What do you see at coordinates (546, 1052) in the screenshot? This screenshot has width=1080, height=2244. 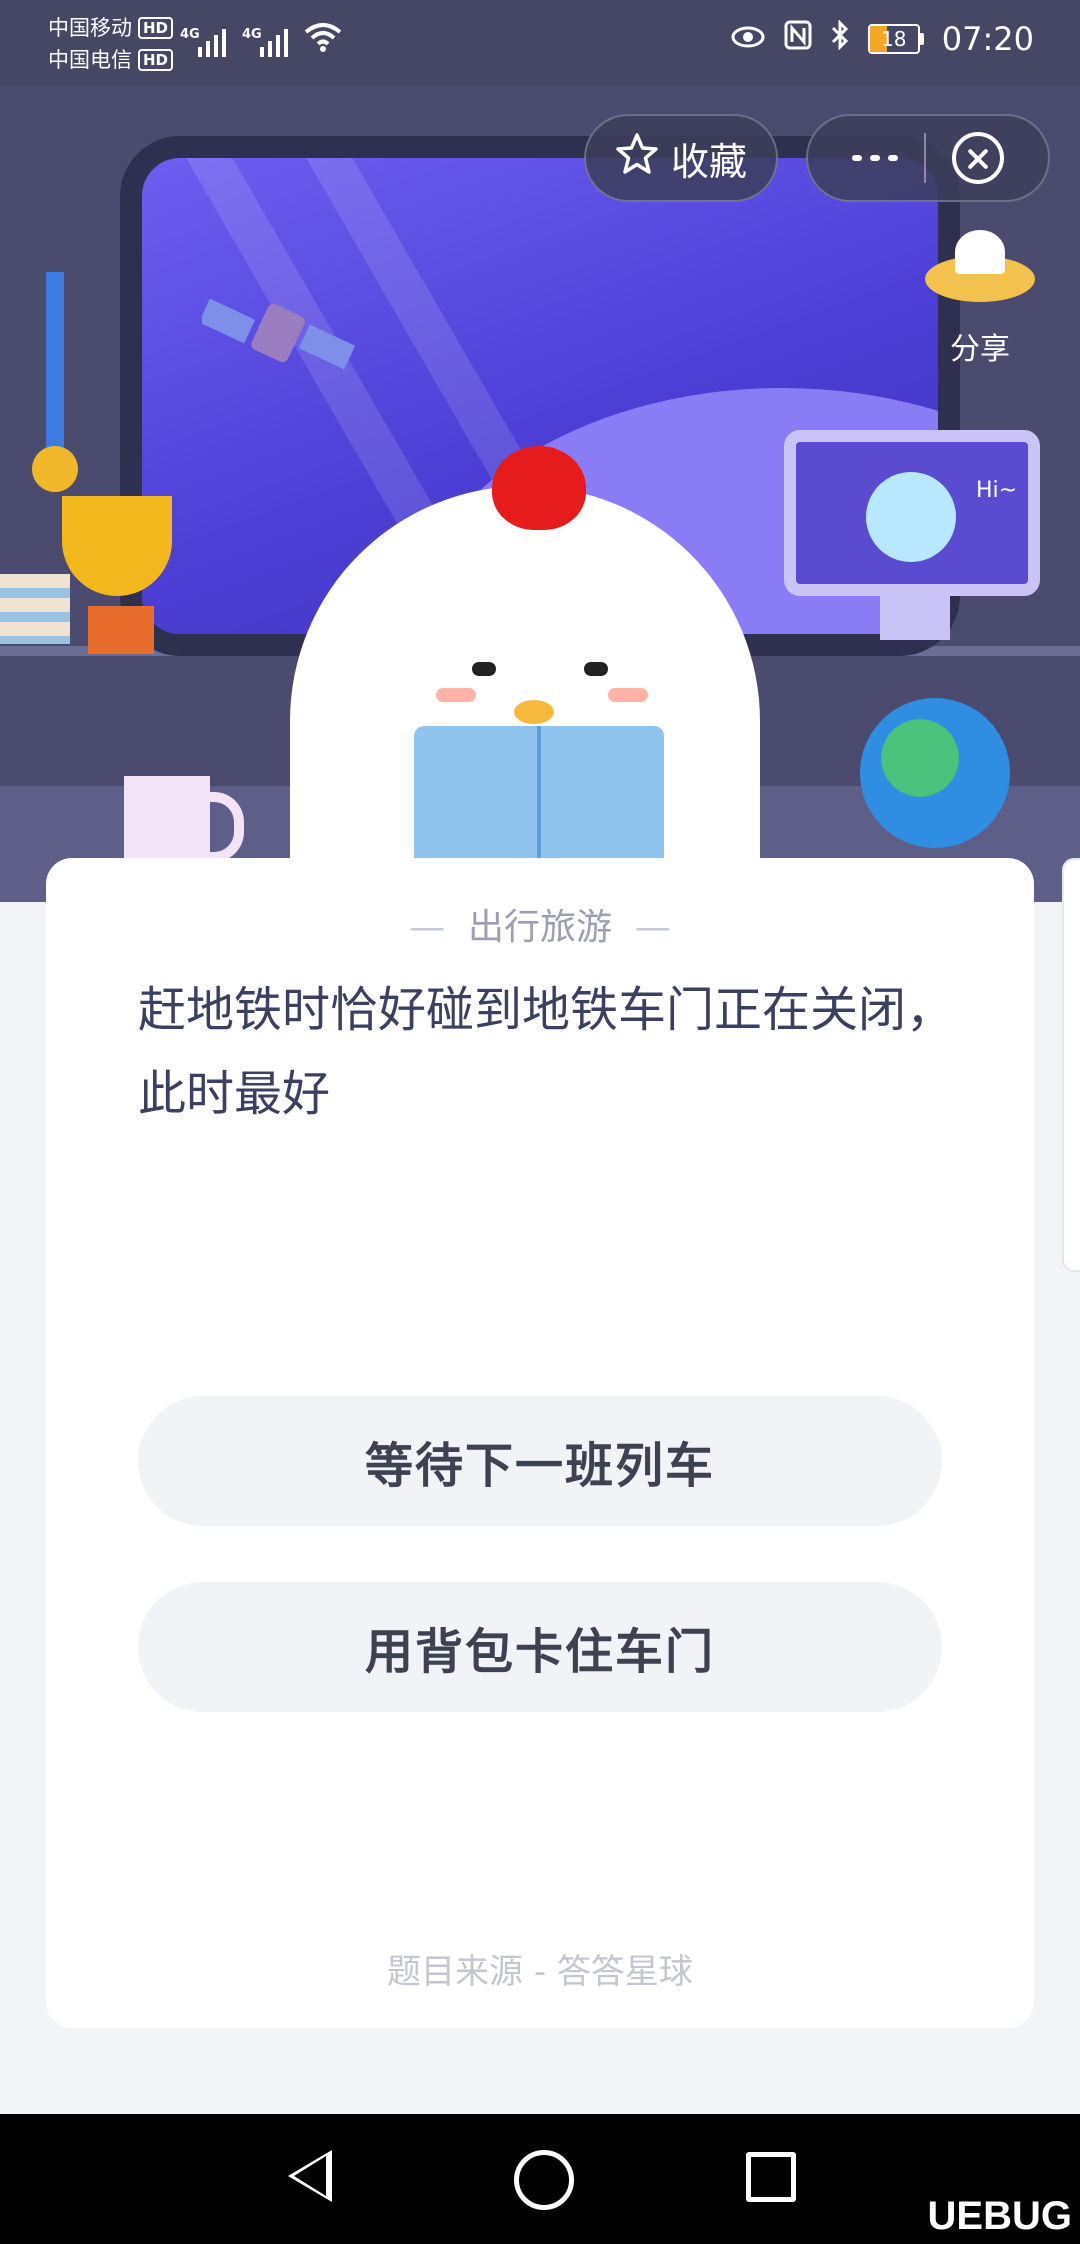 I see `question-text: 赶地铁时恰好碰到地铁车门正在关闭，此时最好` at bounding box center [546, 1052].